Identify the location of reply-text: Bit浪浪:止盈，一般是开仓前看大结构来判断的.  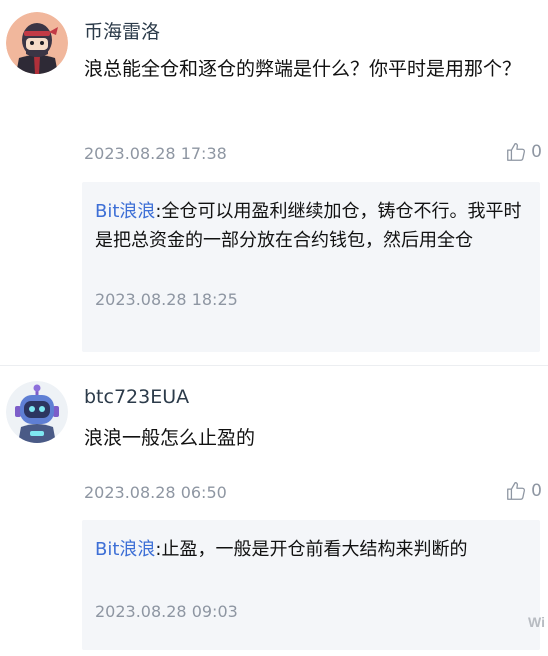
(310, 549).